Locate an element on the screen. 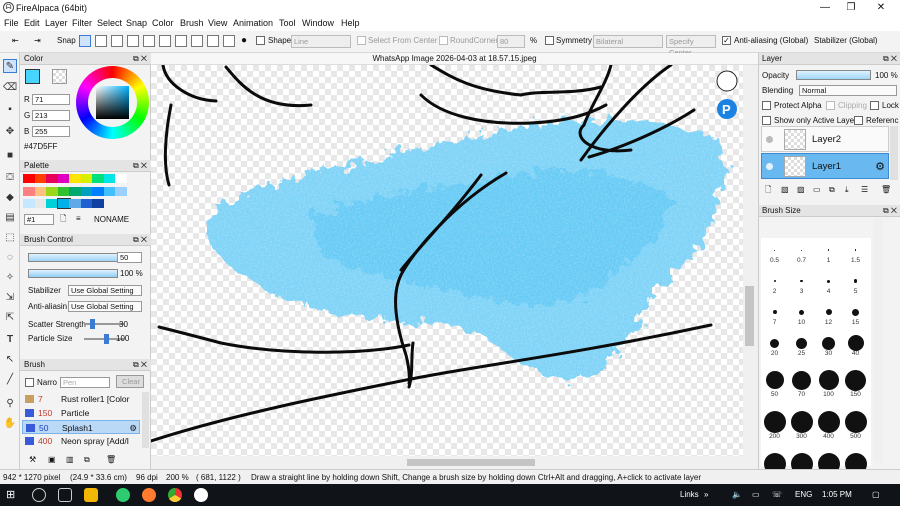 This screenshot has width=900, height=506. menu-help: Help is located at coordinates (350, 23).